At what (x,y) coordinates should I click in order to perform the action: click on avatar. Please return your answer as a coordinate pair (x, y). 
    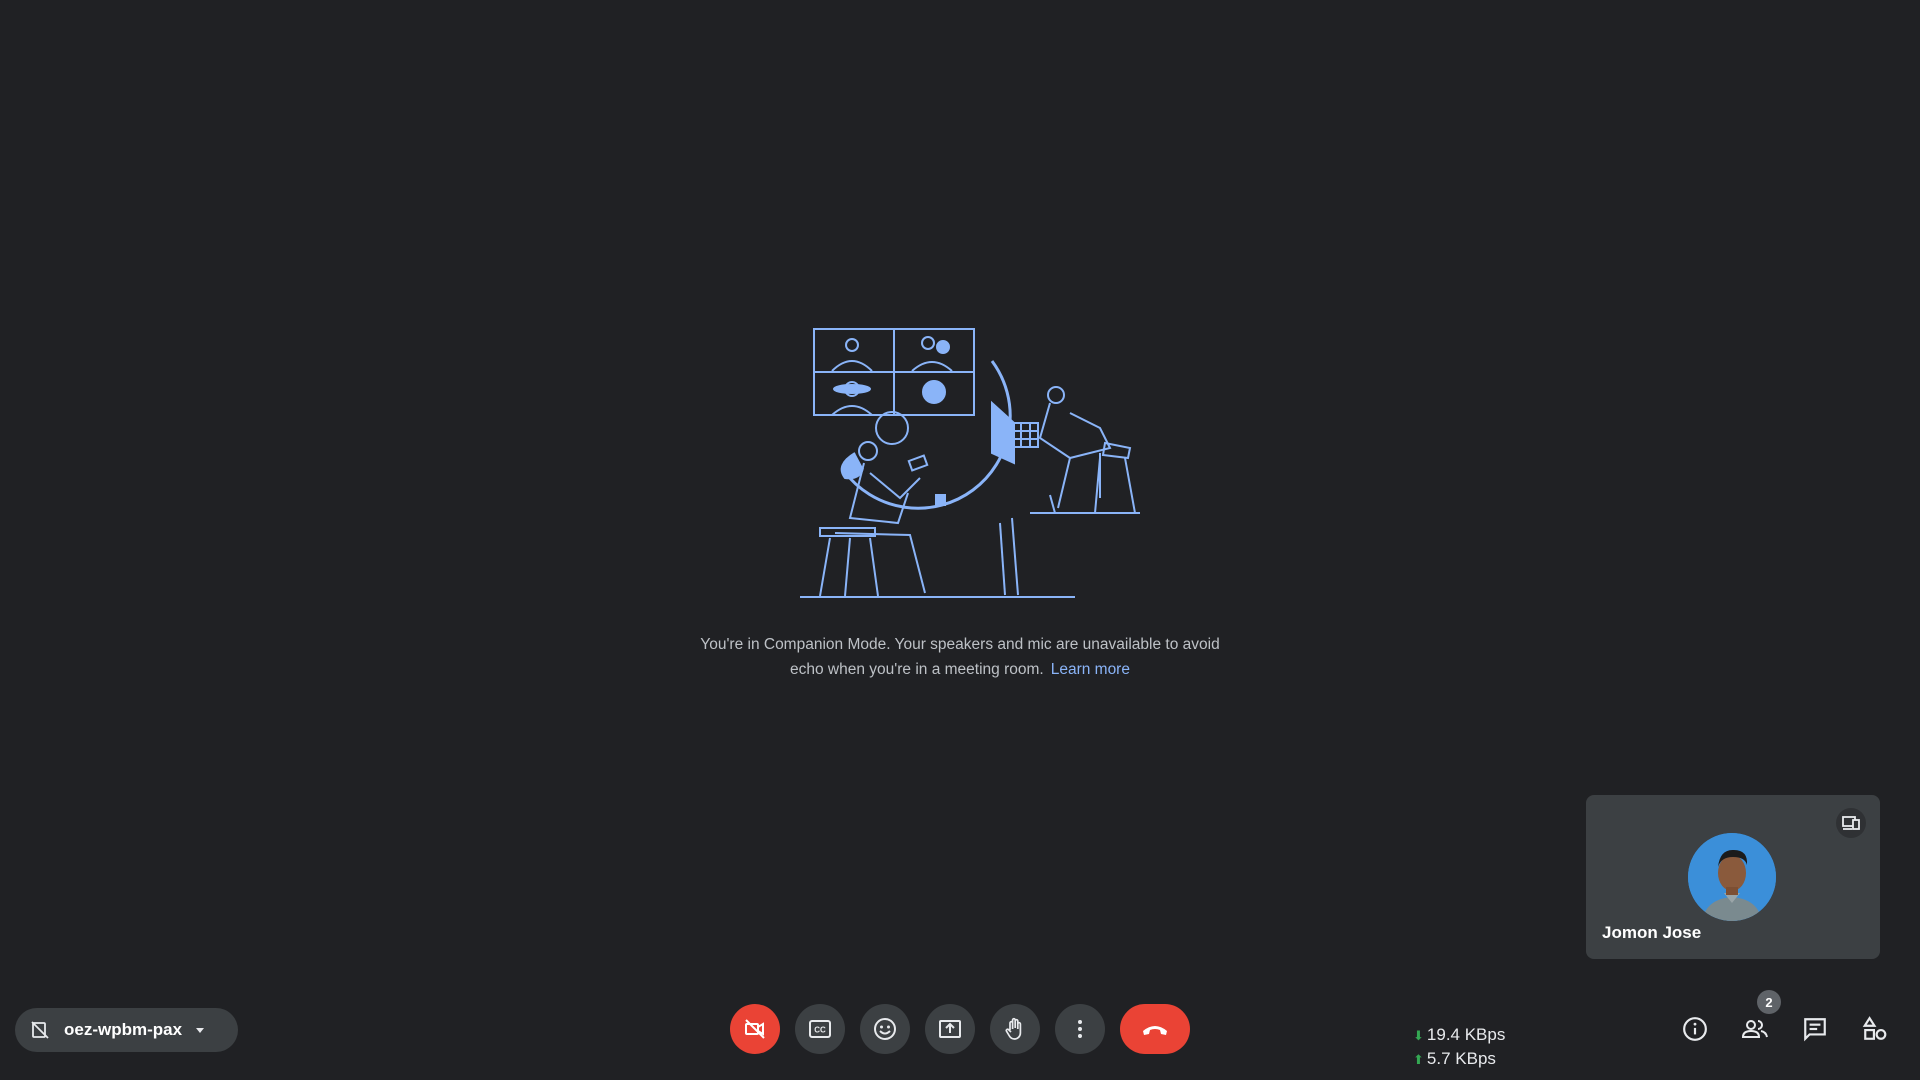
    Looking at the image, I should click on (1732, 877).